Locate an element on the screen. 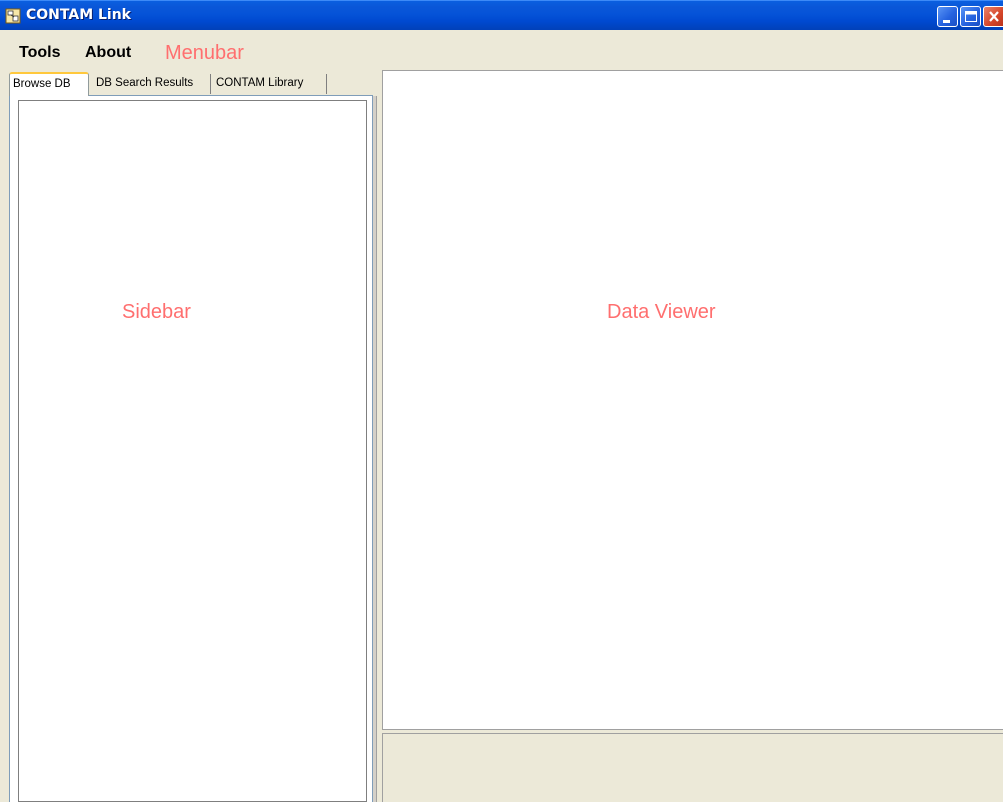 The height and width of the screenshot is (802, 1003). title-bar: CONTAM Link is located at coordinates (501, 15).